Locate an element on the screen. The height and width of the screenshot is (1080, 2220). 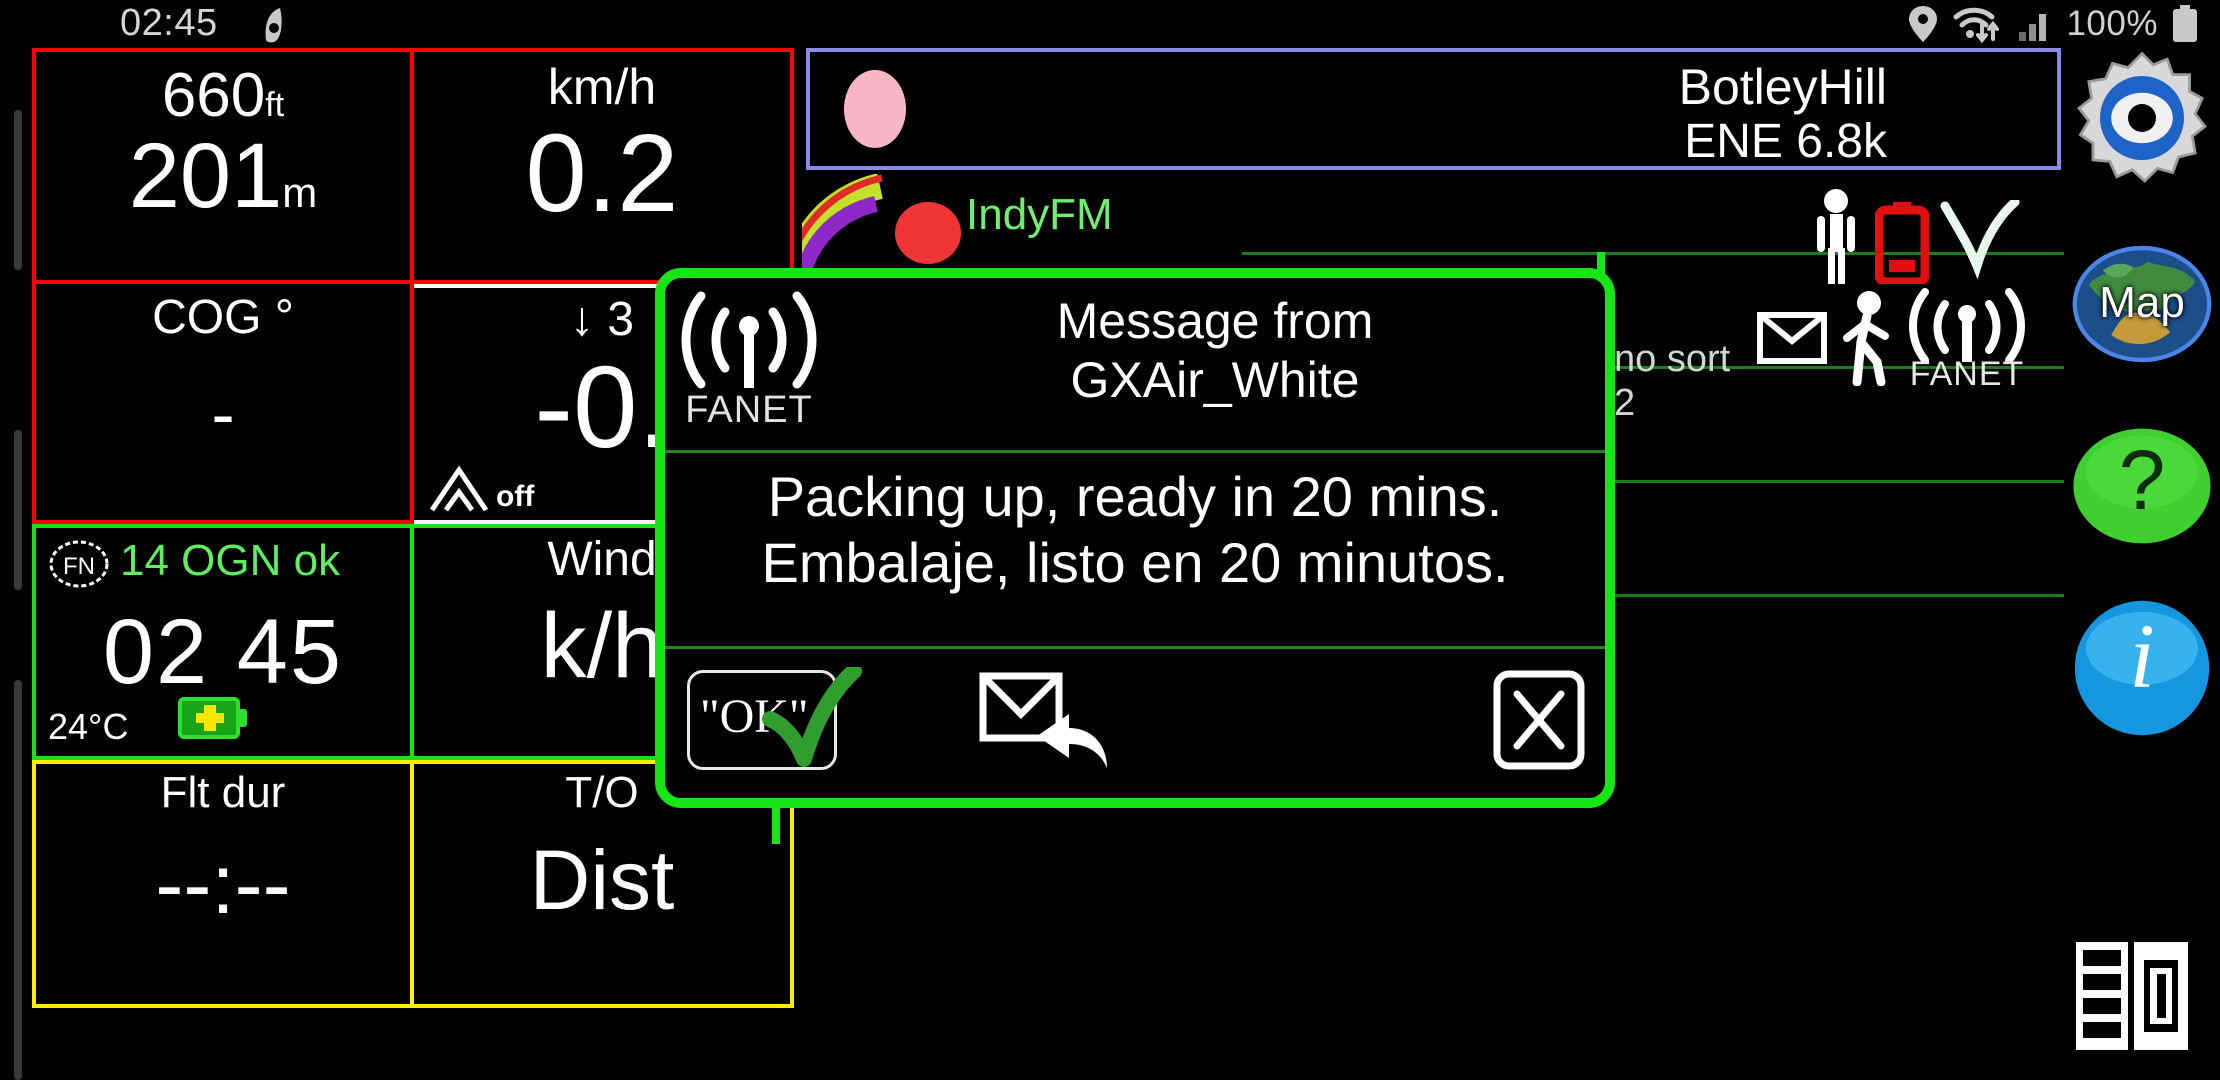
fanet-badge-icon: FN is located at coordinates (79, 564).